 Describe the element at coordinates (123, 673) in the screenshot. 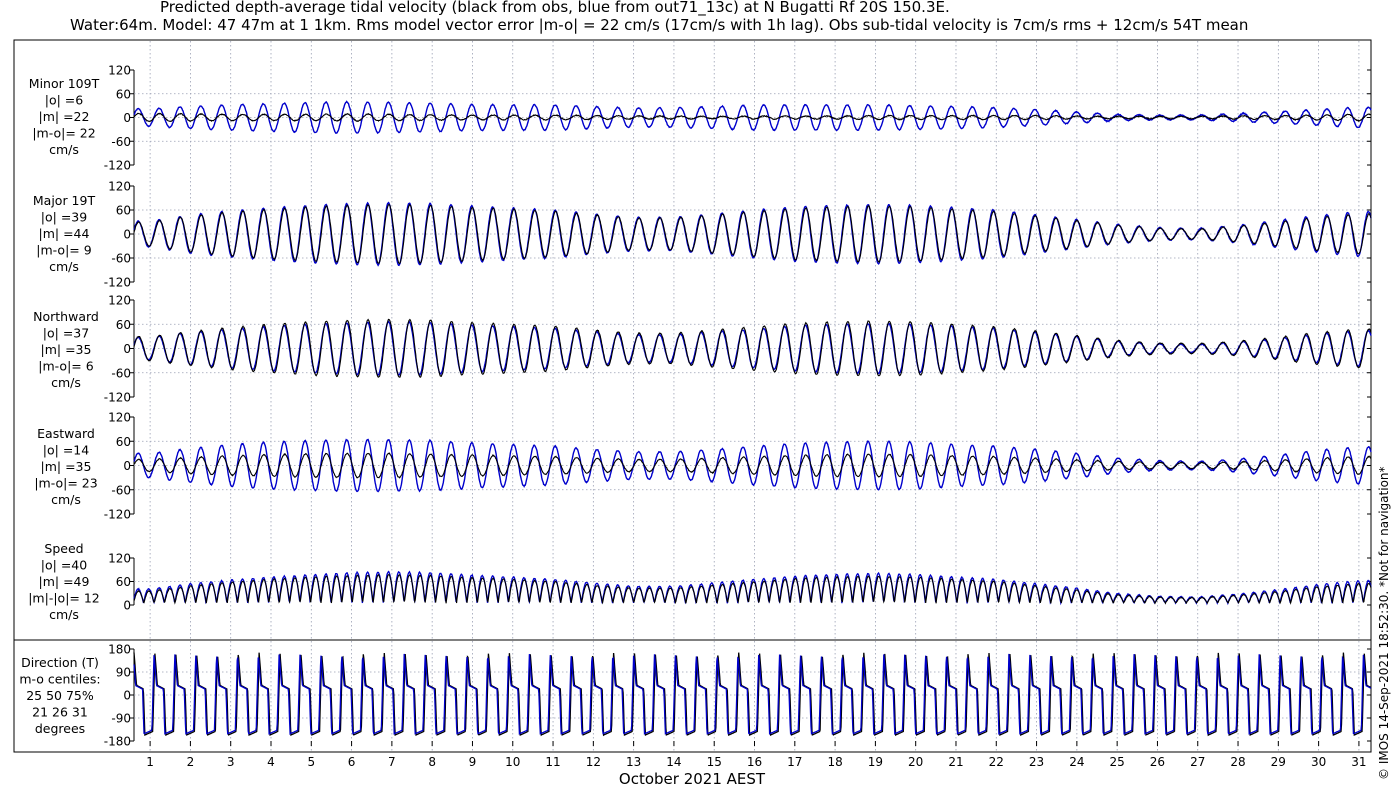

I see `y-tick-label: 90` at that location.